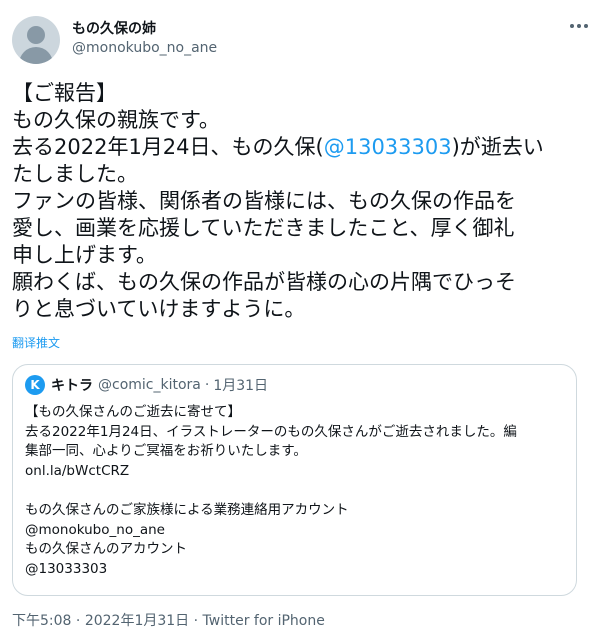 This screenshot has height=641, width=615. What do you see at coordinates (35, 385) in the screenshot?
I see `quote-author-avatar-icon: K` at bounding box center [35, 385].